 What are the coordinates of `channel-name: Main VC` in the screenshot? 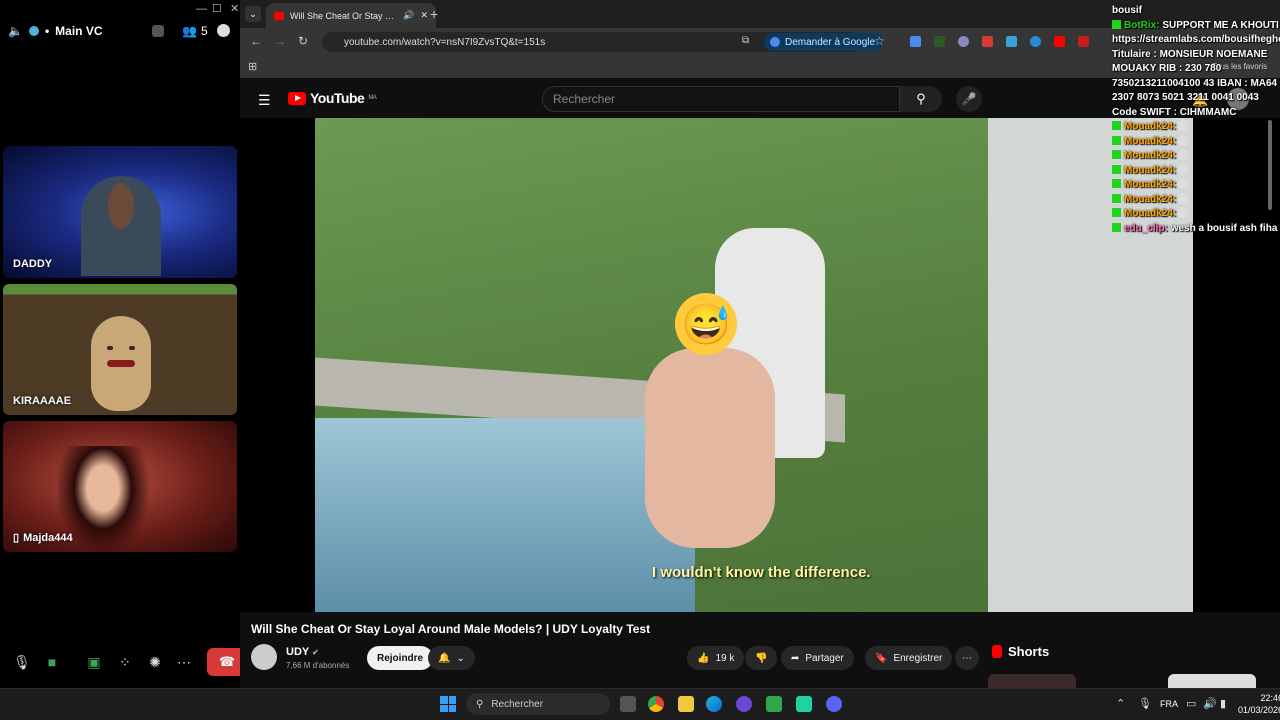 It's located at (79, 31).